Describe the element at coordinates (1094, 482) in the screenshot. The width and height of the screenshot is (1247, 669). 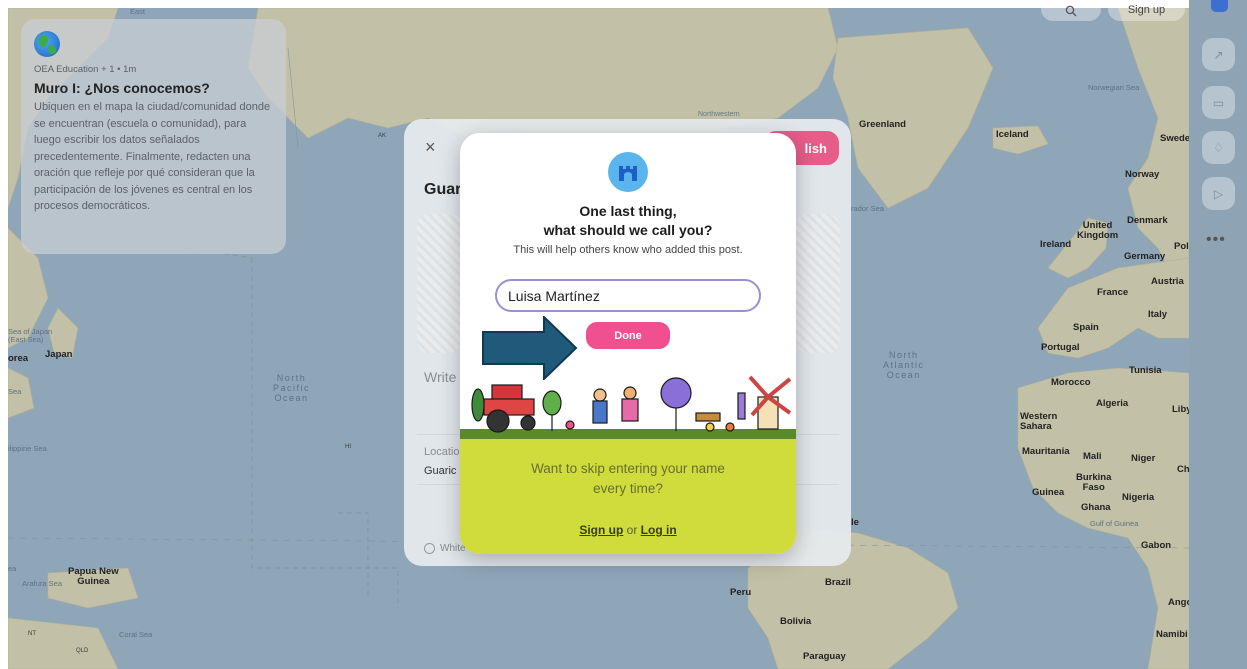
I see `map-label: Burkina Faso` at that location.